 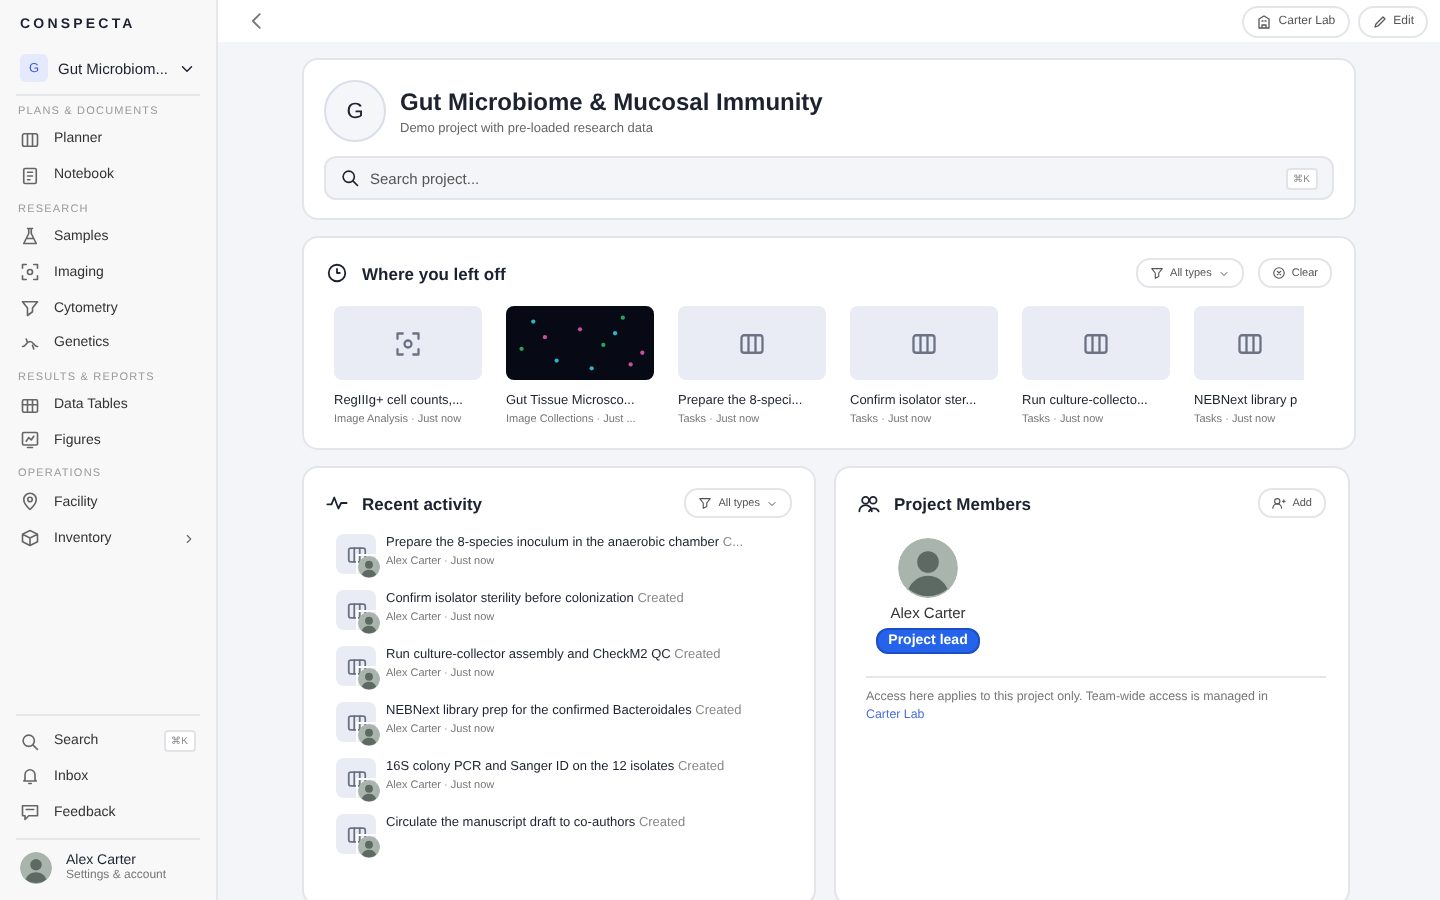 I want to click on chat-icon, so click(x=30, y=812).